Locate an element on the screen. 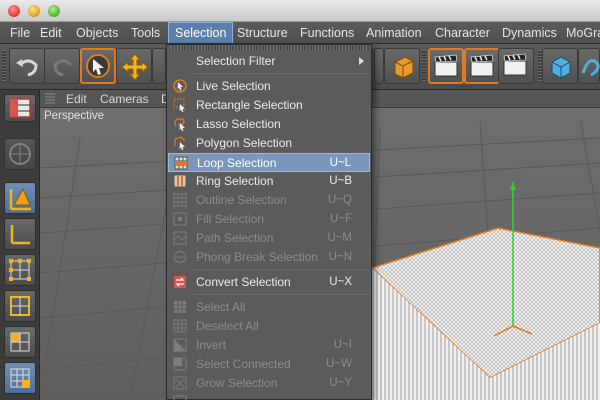 Image resolution: width=600 pixels, height=400 pixels. axis-triangle-icon is located at coordinates (20, 199).